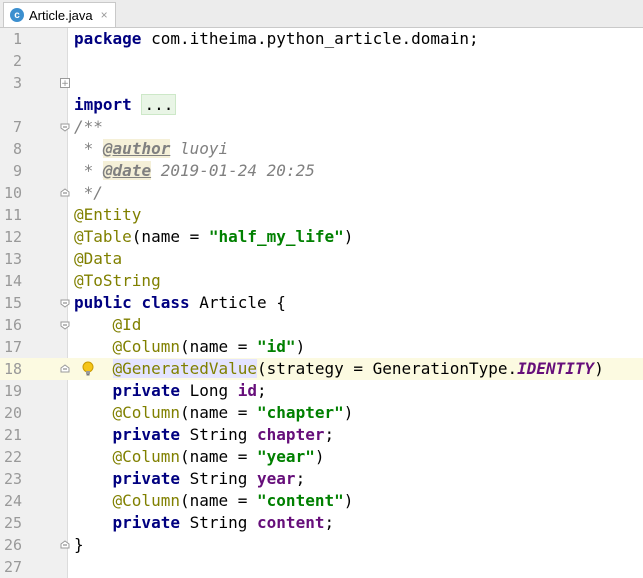 The image size is (643, 578). I want to click on tab-article-java: c Article.java ×, so click(59, 14).